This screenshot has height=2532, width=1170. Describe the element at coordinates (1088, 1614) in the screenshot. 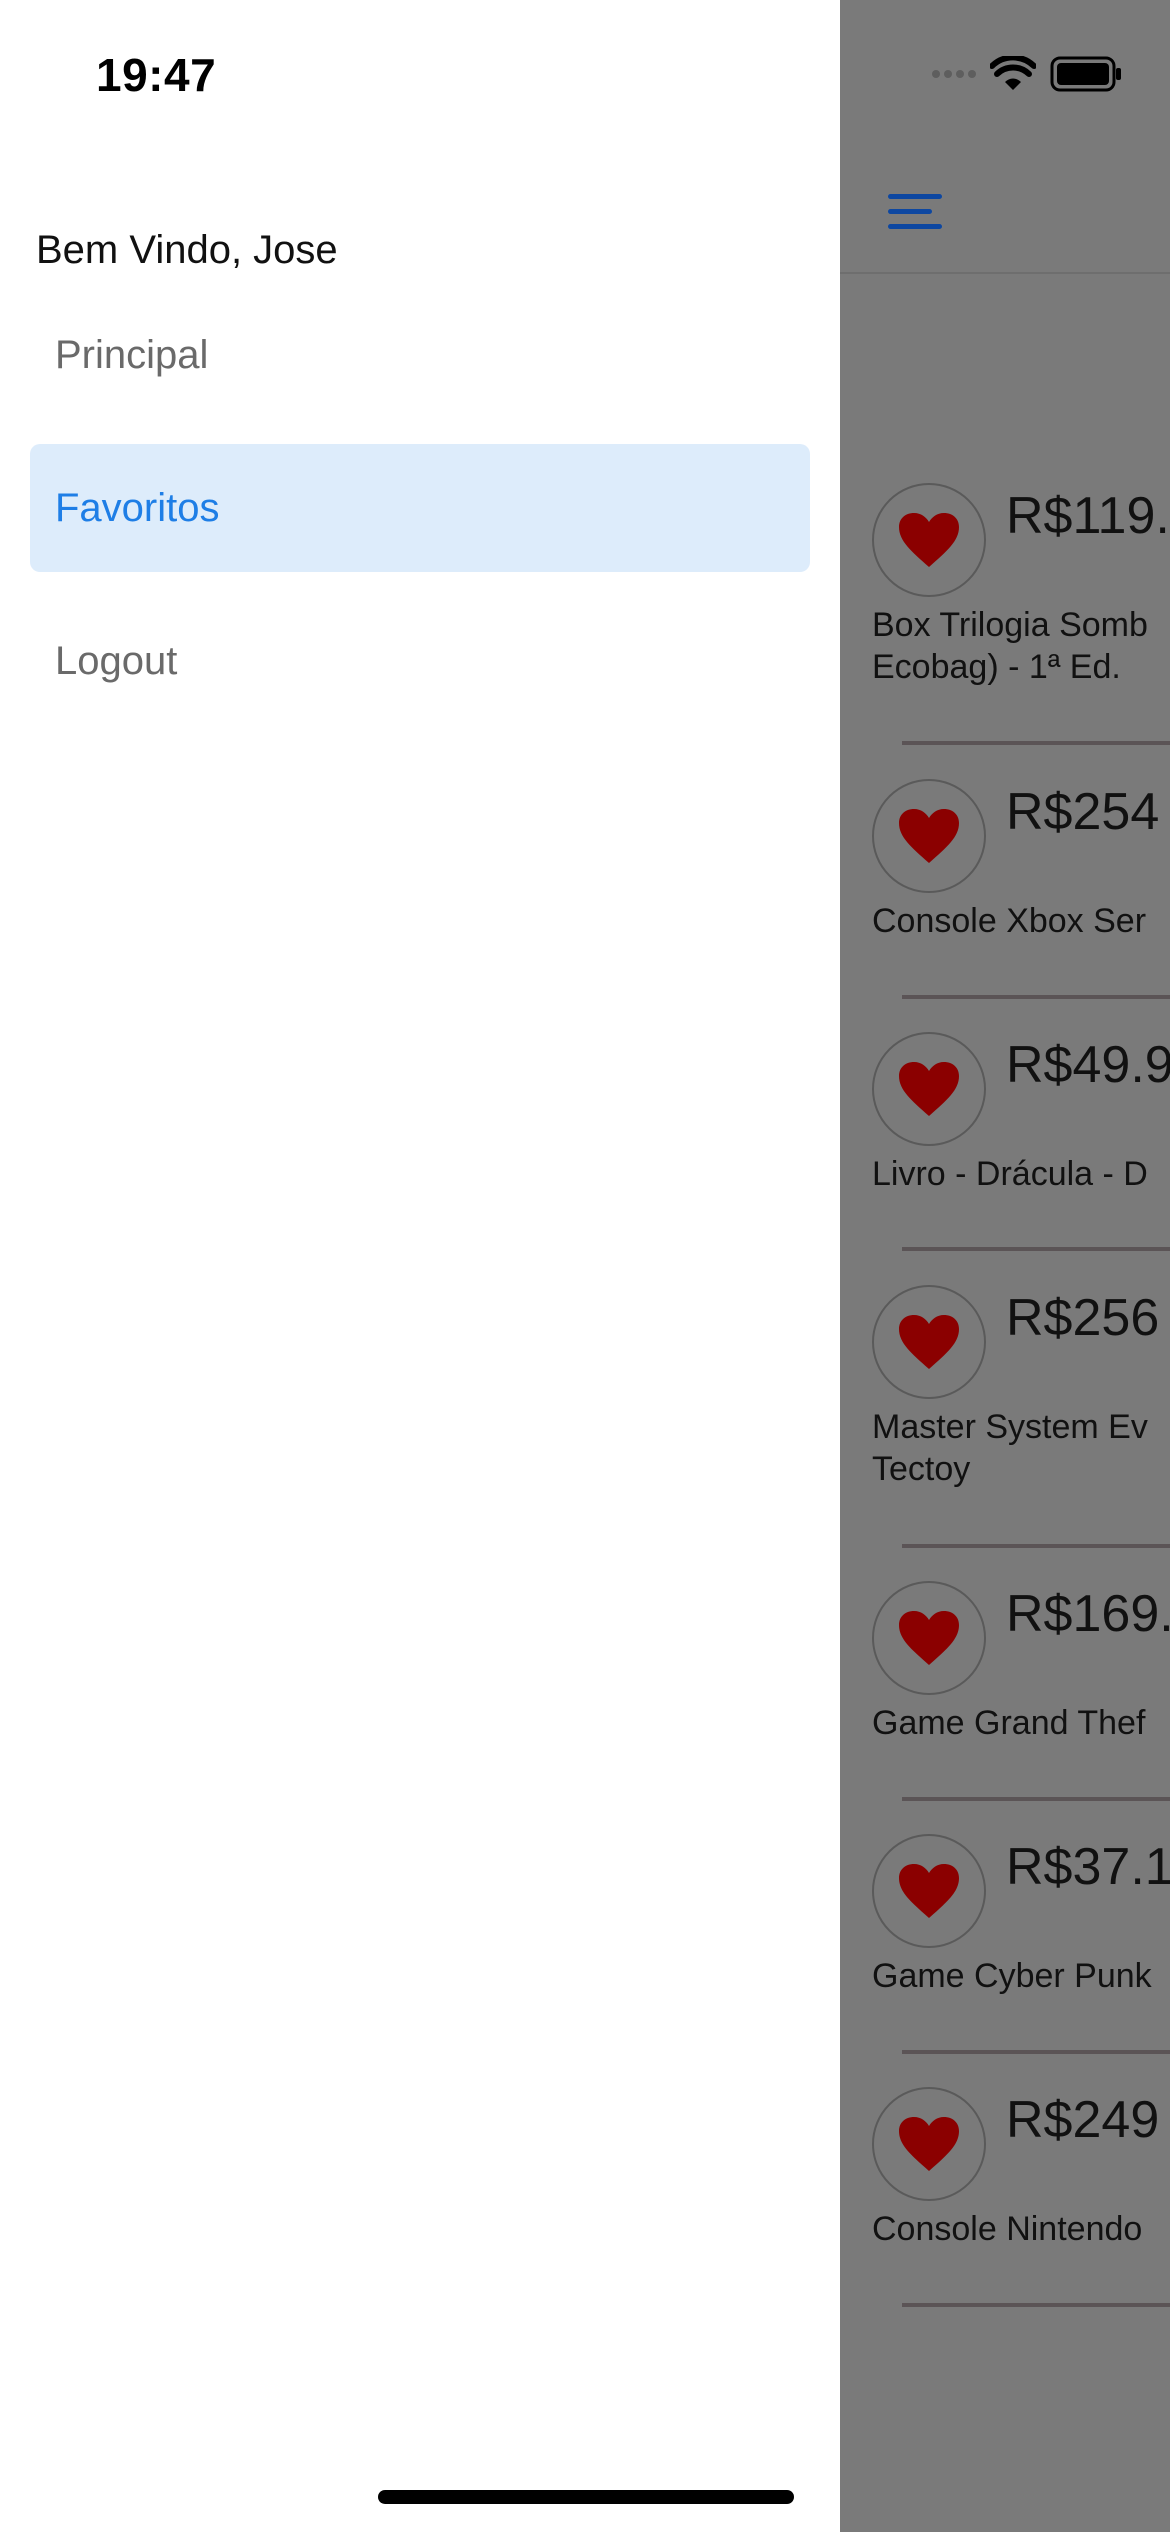

I see `product-price: R$169.` at that location.